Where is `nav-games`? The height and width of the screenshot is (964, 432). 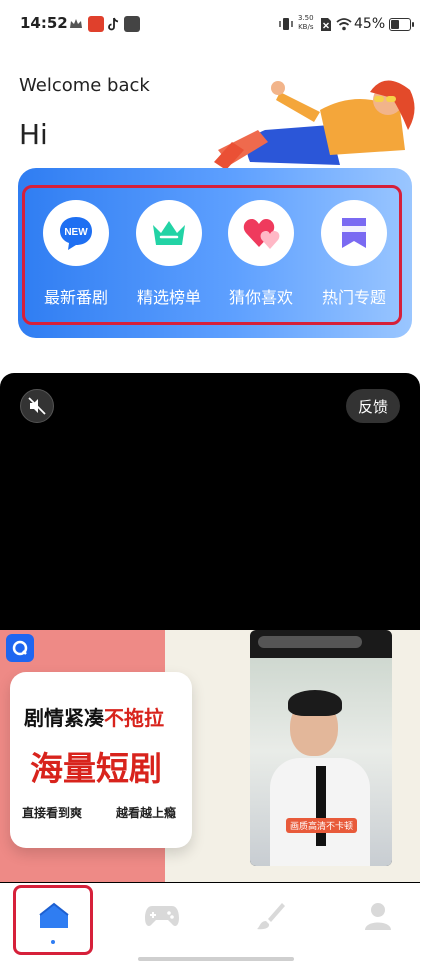 nav-games is located at coordinates (162, 916).